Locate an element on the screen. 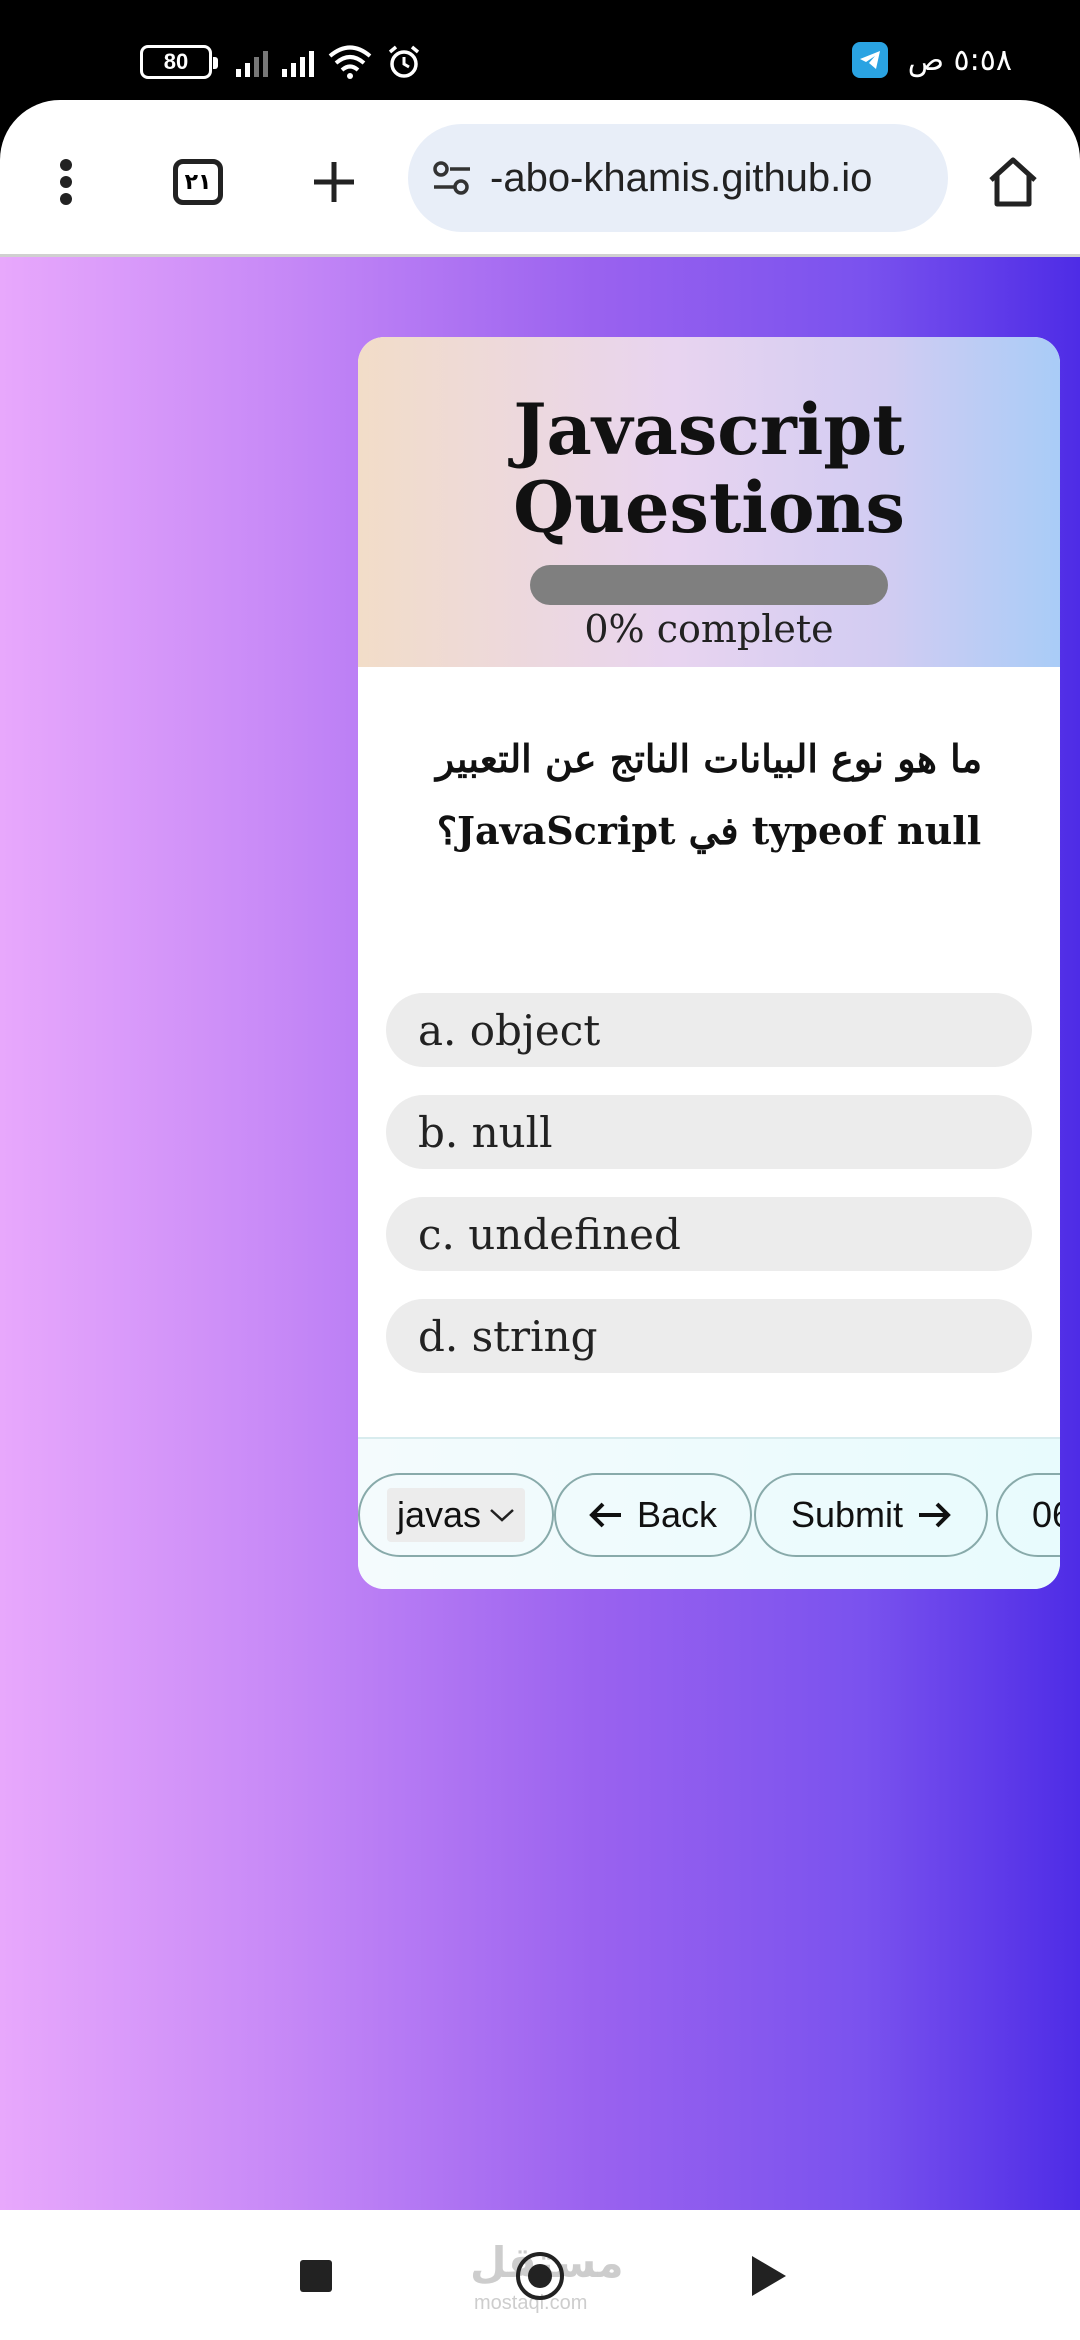 This screenshot has width=1080, height=2340. status-bar: 80 ٥:٥٨ ص is located at coordinates (540, 50).